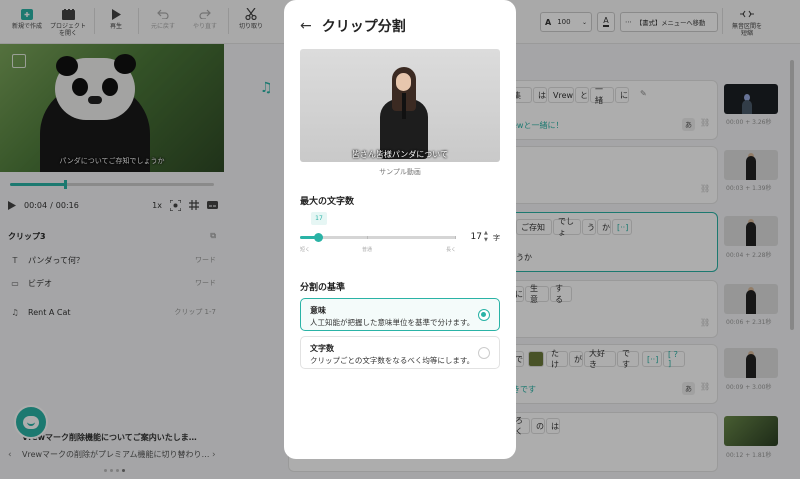 The image size is (800, 479). Describe the element at coordinates (403, 82) in the screenshot. I see `presenter-face` at that location.